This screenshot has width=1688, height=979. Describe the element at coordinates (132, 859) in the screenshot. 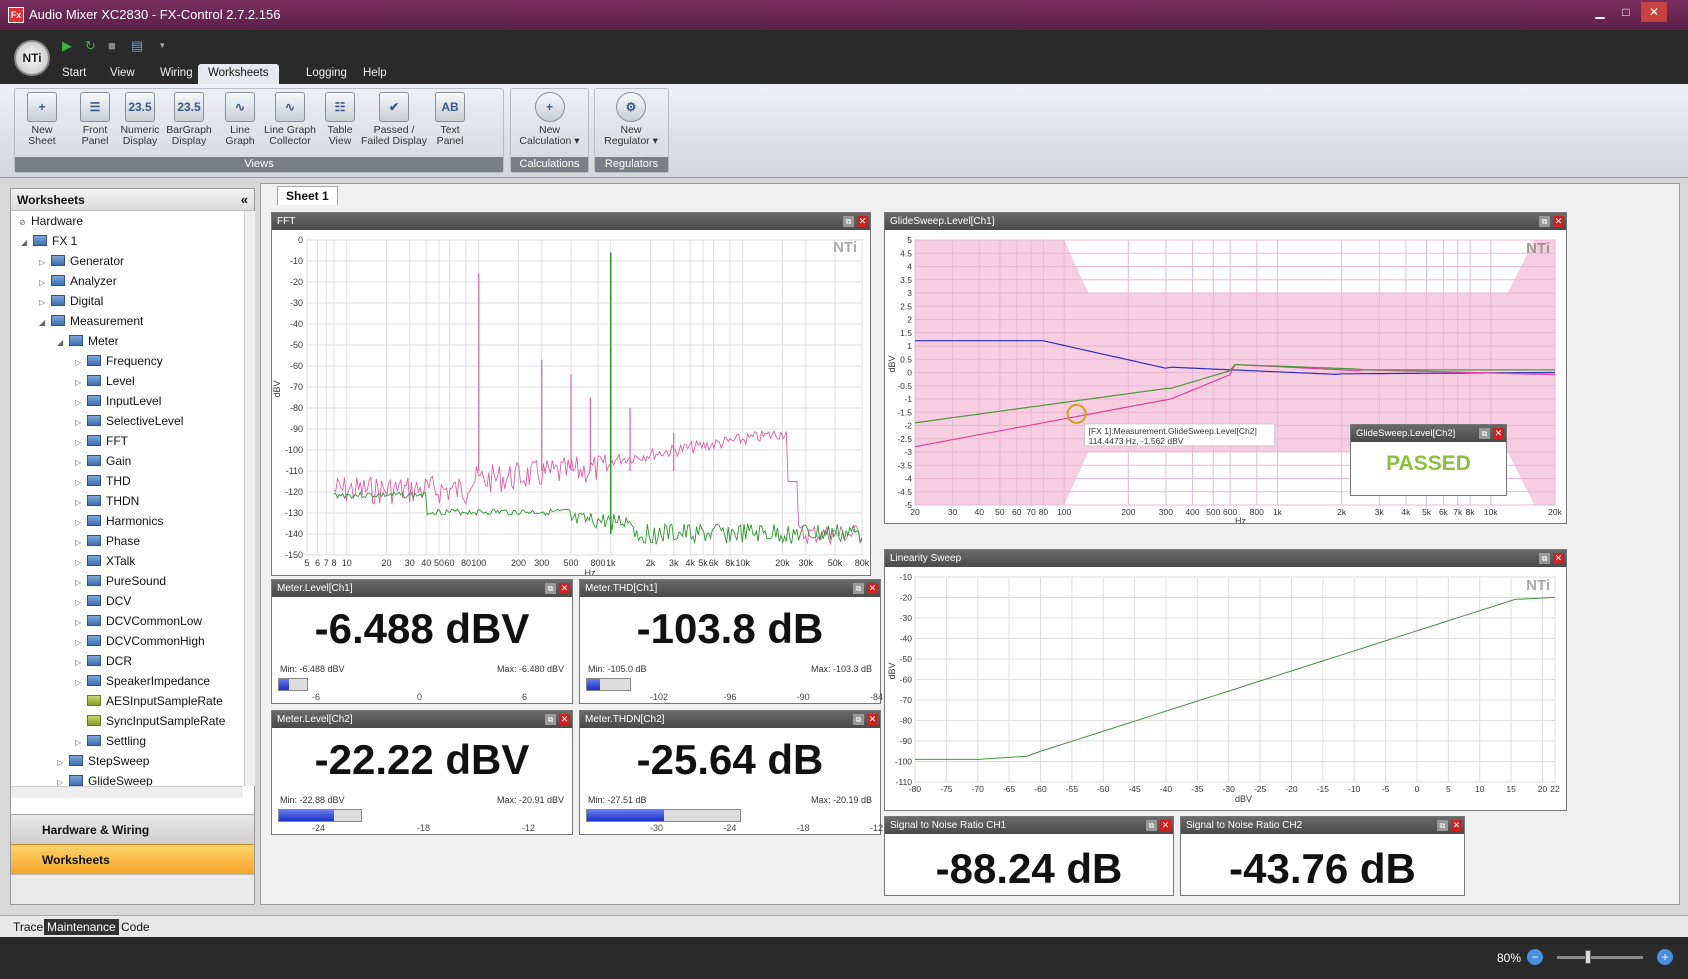

I see `nav-worksheets: Worksheets` at that location.